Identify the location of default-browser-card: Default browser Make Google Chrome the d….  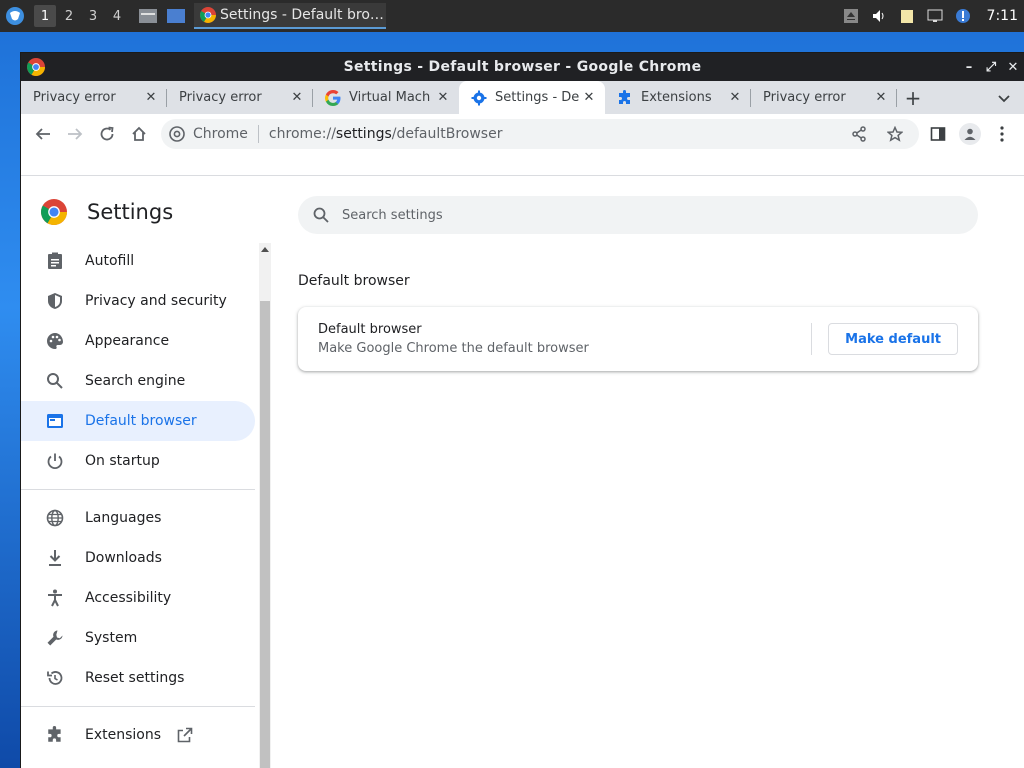
(638, 339).